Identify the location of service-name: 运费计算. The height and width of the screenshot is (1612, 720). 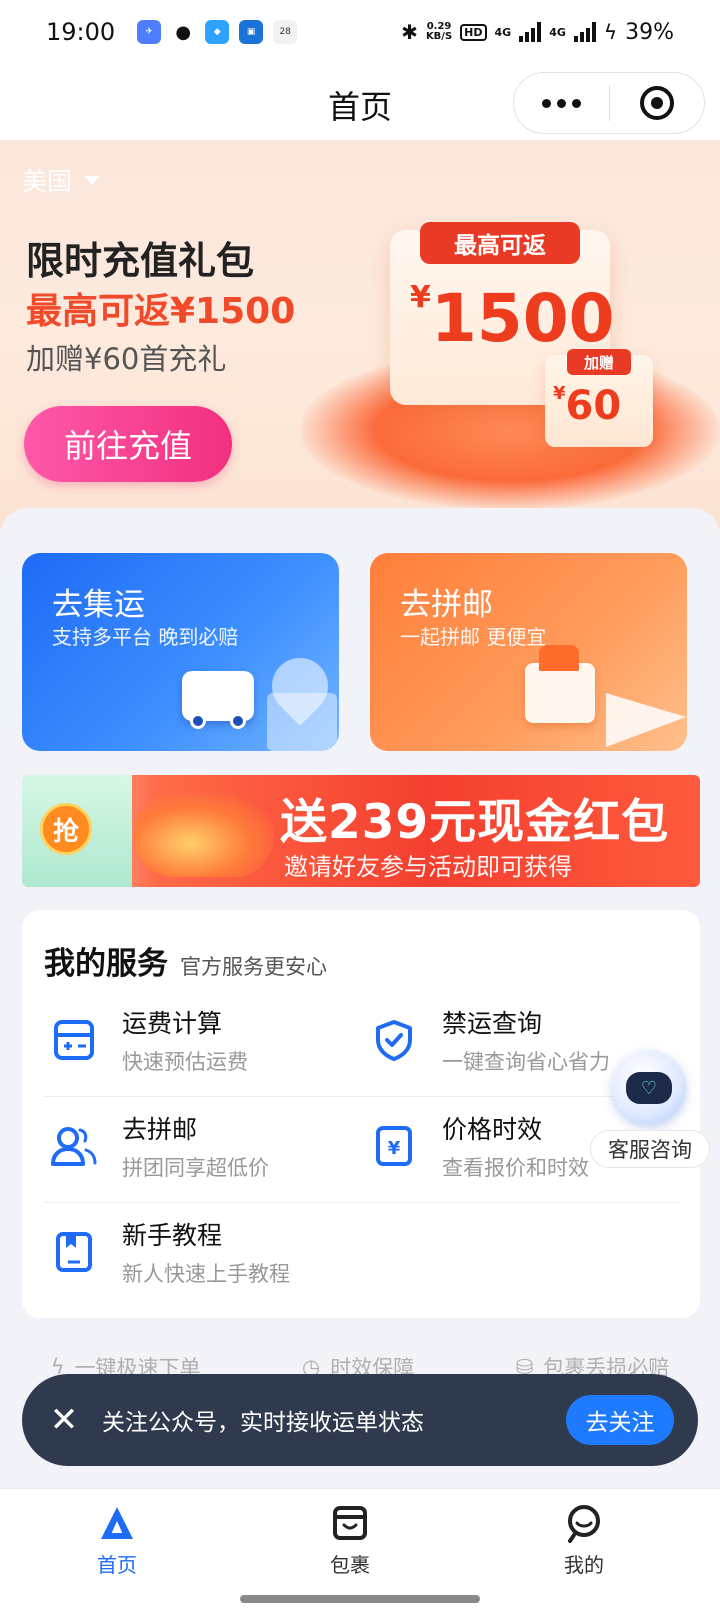
(172, 1023).